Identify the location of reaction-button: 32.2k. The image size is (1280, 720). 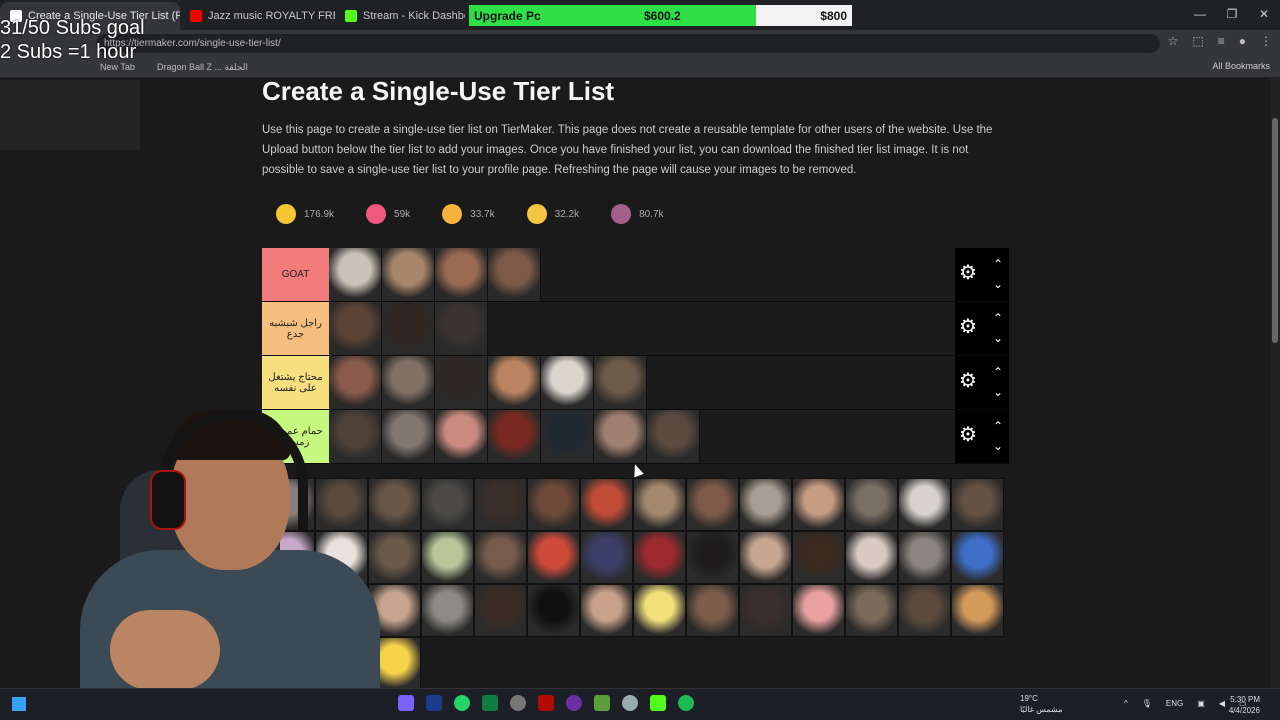
(553, 214).